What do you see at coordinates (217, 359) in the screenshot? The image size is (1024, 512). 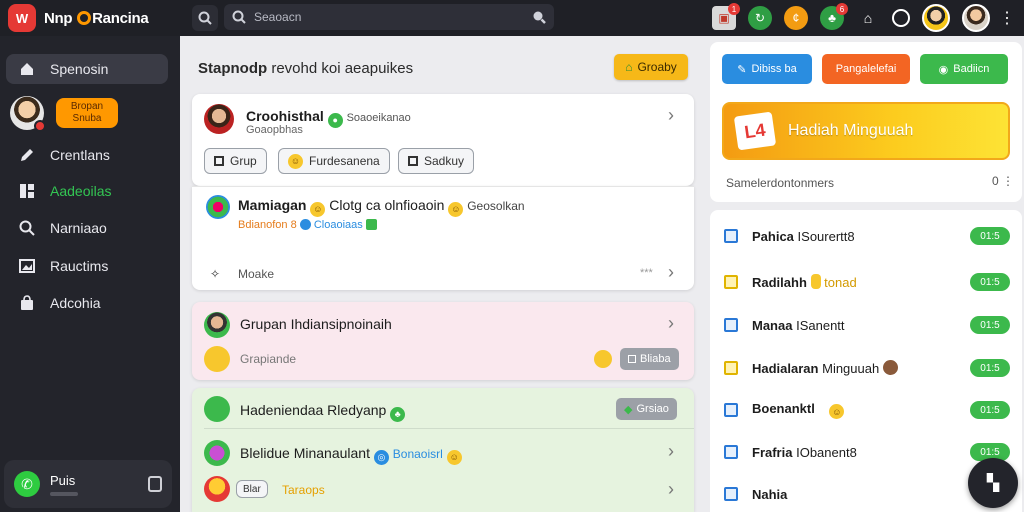 I see `emoji-icon` at bounding box center [217, 359].